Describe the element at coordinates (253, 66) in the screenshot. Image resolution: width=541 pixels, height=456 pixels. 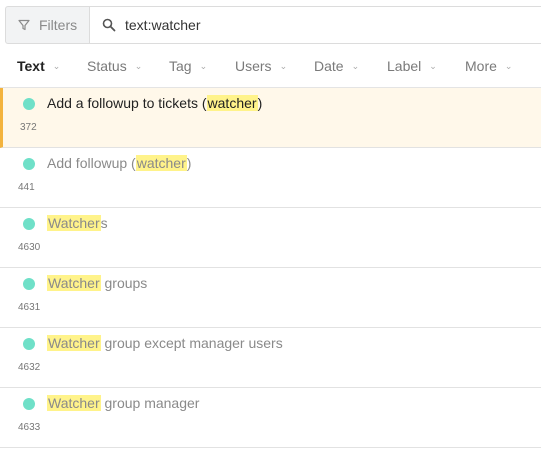
I see `facet-label: Users` at that location.